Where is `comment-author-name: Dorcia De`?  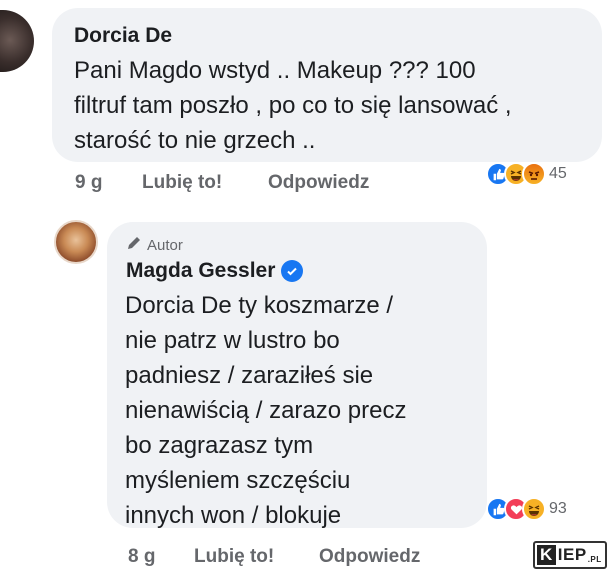
comment-author-name: Dorcia De is located at coordinates (123, 36).